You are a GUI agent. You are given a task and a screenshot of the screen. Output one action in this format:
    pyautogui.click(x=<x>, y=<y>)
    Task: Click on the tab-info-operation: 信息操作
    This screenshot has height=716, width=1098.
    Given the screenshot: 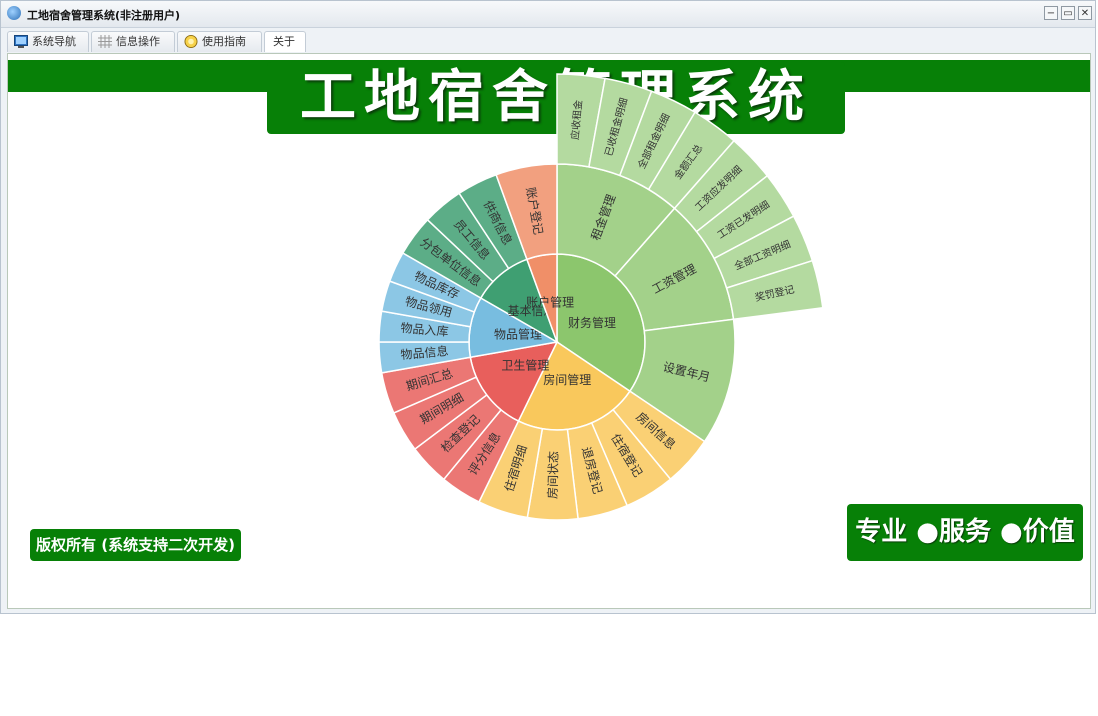 What is the action you would take?
    pyautogui.click(x=133, y=41)
    